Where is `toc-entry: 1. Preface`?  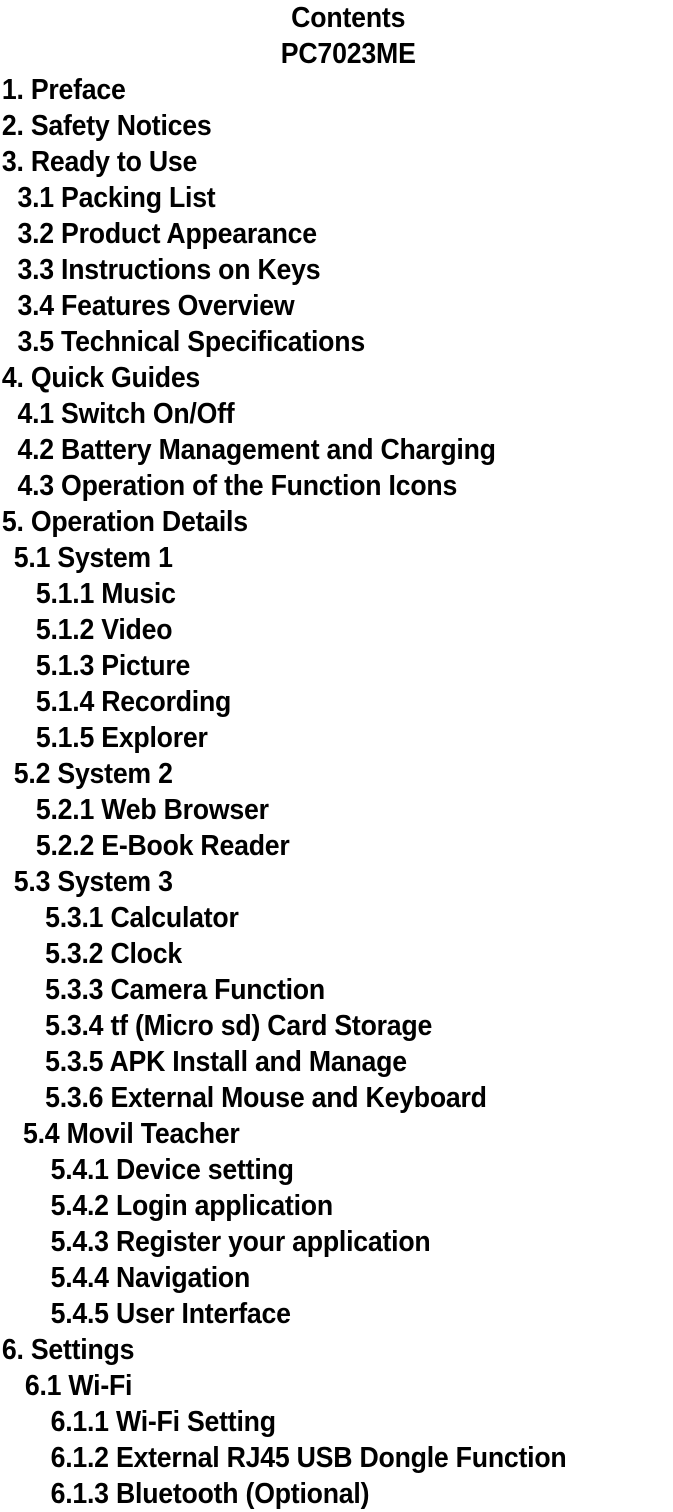 toc-entry: 1. Preface is located at coordinates (309, 90).